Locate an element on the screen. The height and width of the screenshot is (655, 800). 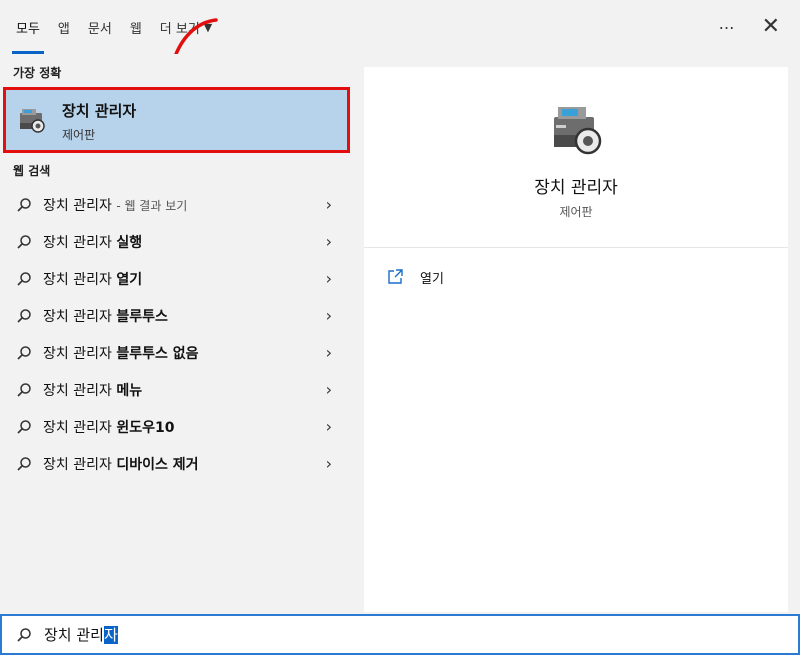
search-input: 장치 관리자 is located at coordinates (81, 634).